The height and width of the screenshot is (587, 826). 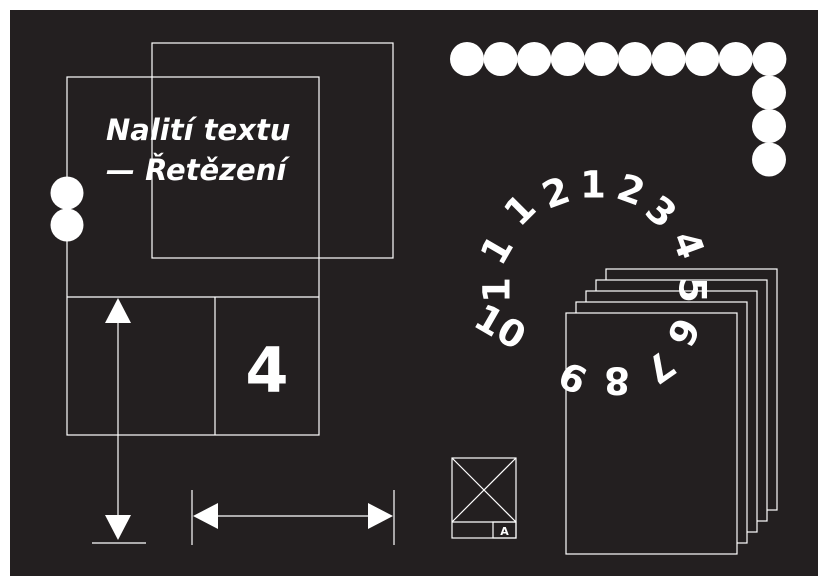 What do you see at coordinates (617, 380) in the screenshot?
I see `arc-number: 8` at bounding box center [617, 380].